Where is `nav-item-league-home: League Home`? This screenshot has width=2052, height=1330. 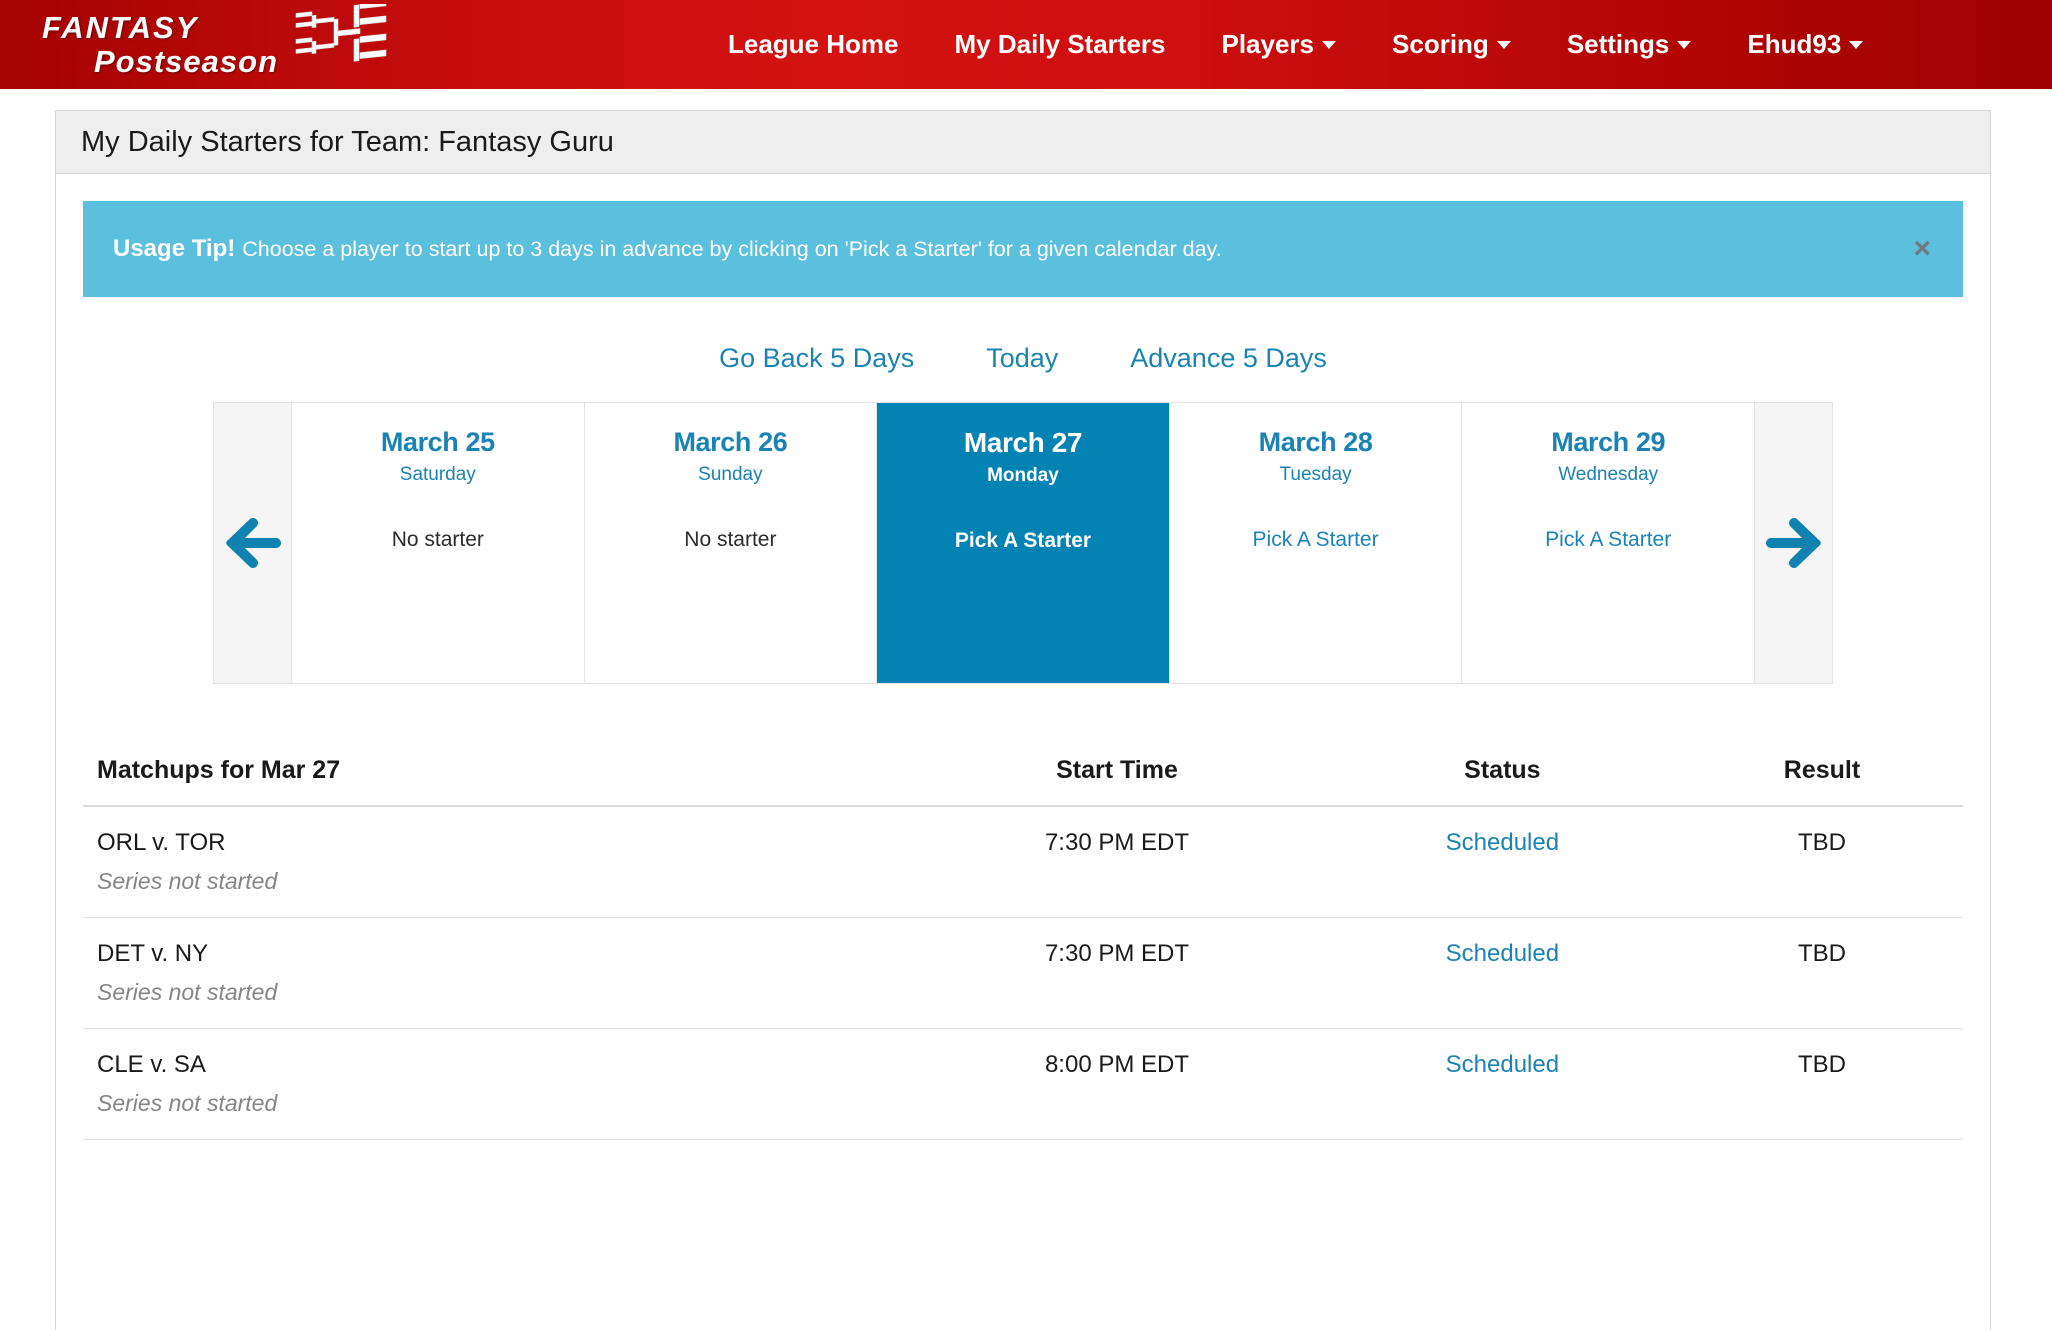 nav-item-league-home: League Home is located at coordinates (813, 44).